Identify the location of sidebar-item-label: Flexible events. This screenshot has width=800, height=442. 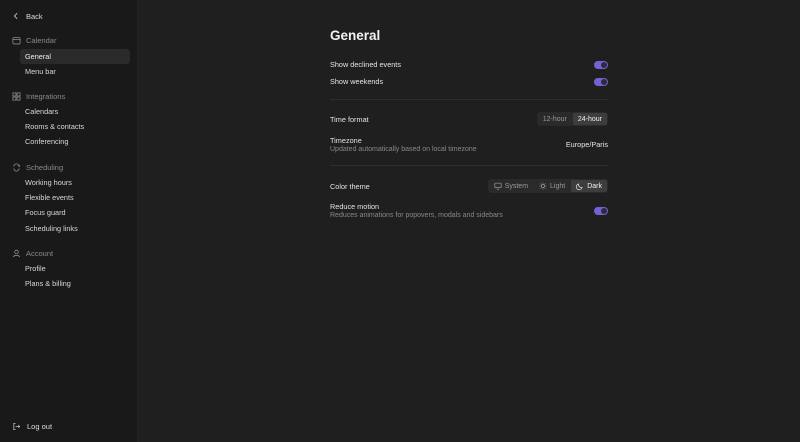
(49, 197).